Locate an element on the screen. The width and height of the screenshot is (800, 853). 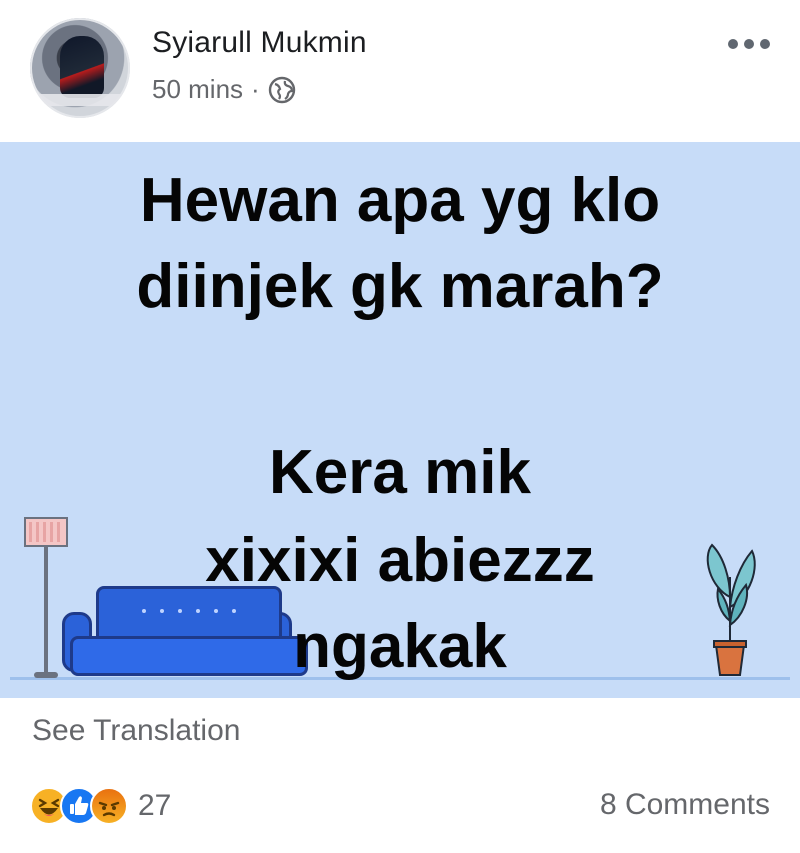
see-translation-link: See Translation is located at coordinates (136, 731).